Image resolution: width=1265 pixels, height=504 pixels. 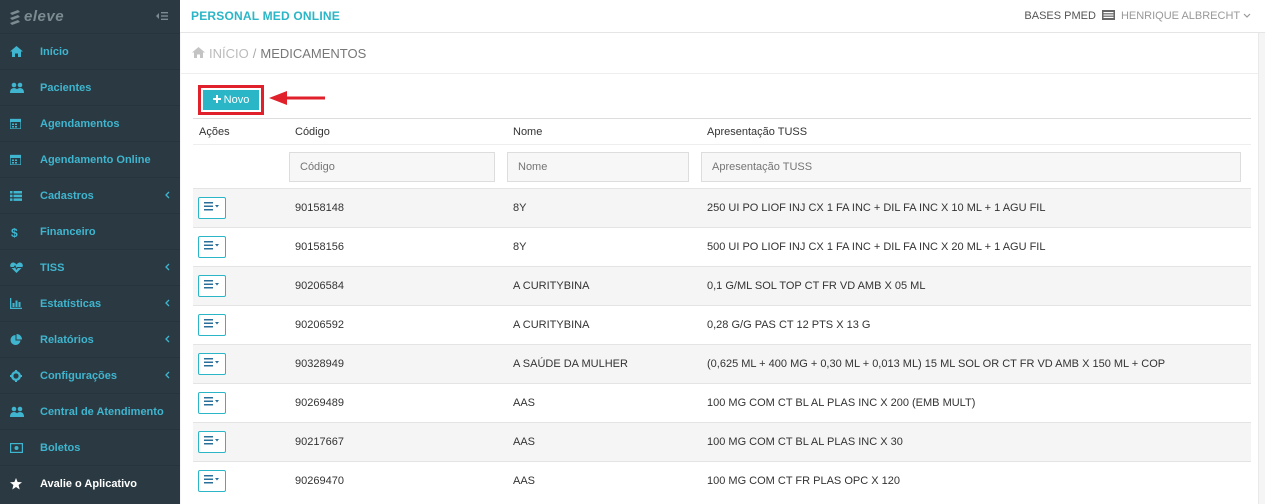 What do you see at coordinates (25, 195) in the screenshot?
I see `list-icon` at bounding box center [25, 195].